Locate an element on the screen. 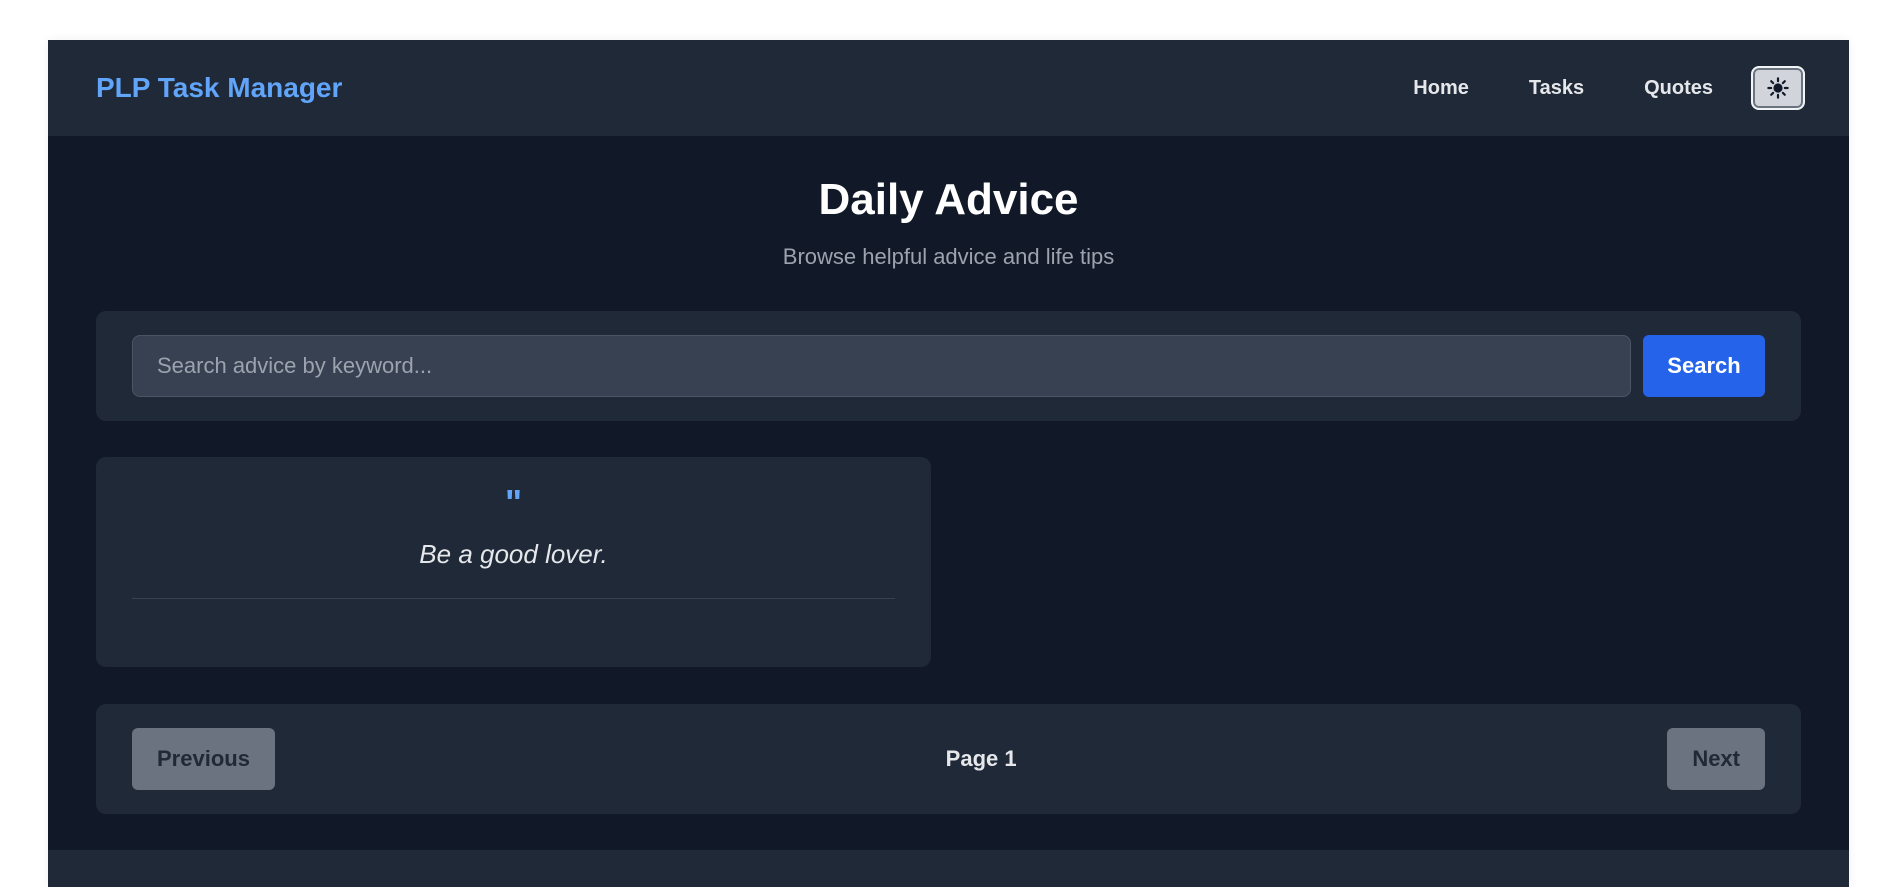 This screenshot has width=1896, height=887. search-button: Search is located at coordinates (1704, 366).